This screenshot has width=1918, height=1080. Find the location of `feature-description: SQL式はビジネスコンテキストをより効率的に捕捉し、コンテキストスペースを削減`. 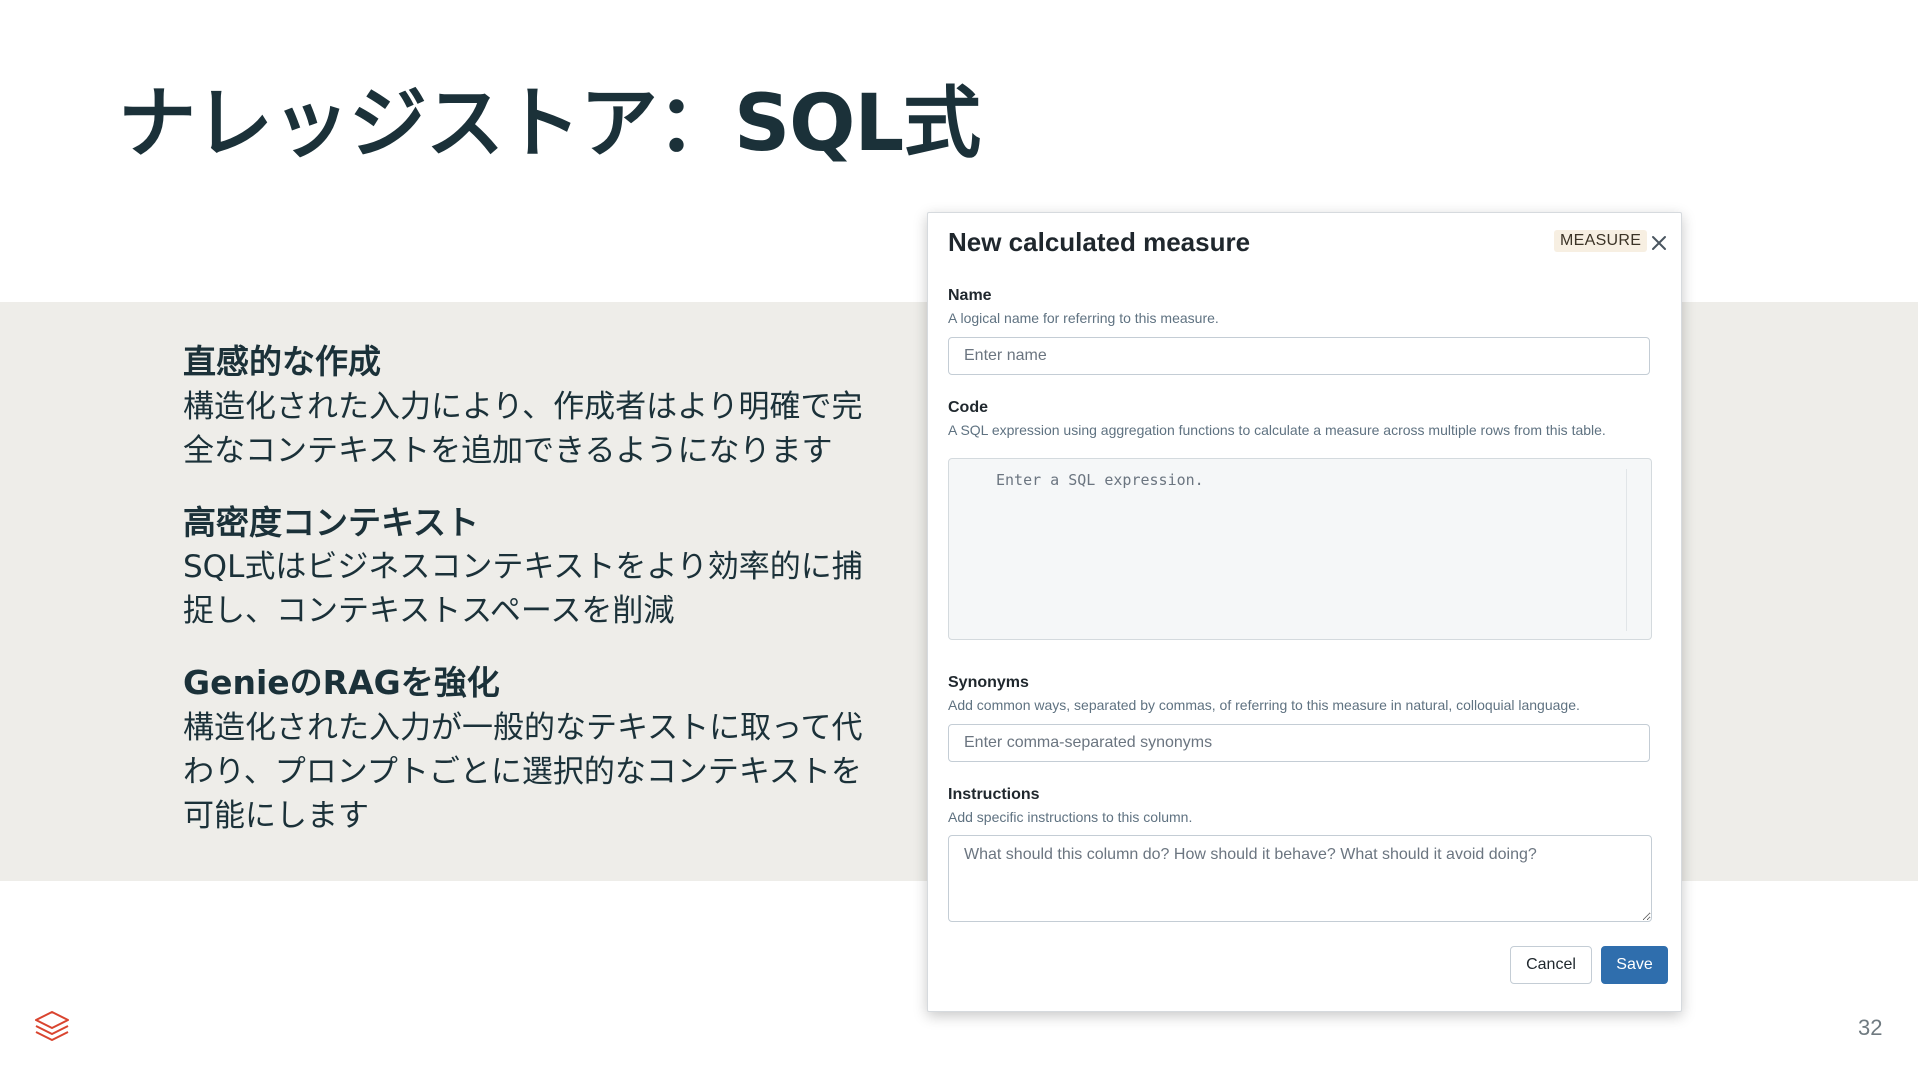

feature-description: SQL式はビジネスコンテキストをより効率的に捕捉し、コンテキストスペースを削減 is located at coordinates (523, 589).